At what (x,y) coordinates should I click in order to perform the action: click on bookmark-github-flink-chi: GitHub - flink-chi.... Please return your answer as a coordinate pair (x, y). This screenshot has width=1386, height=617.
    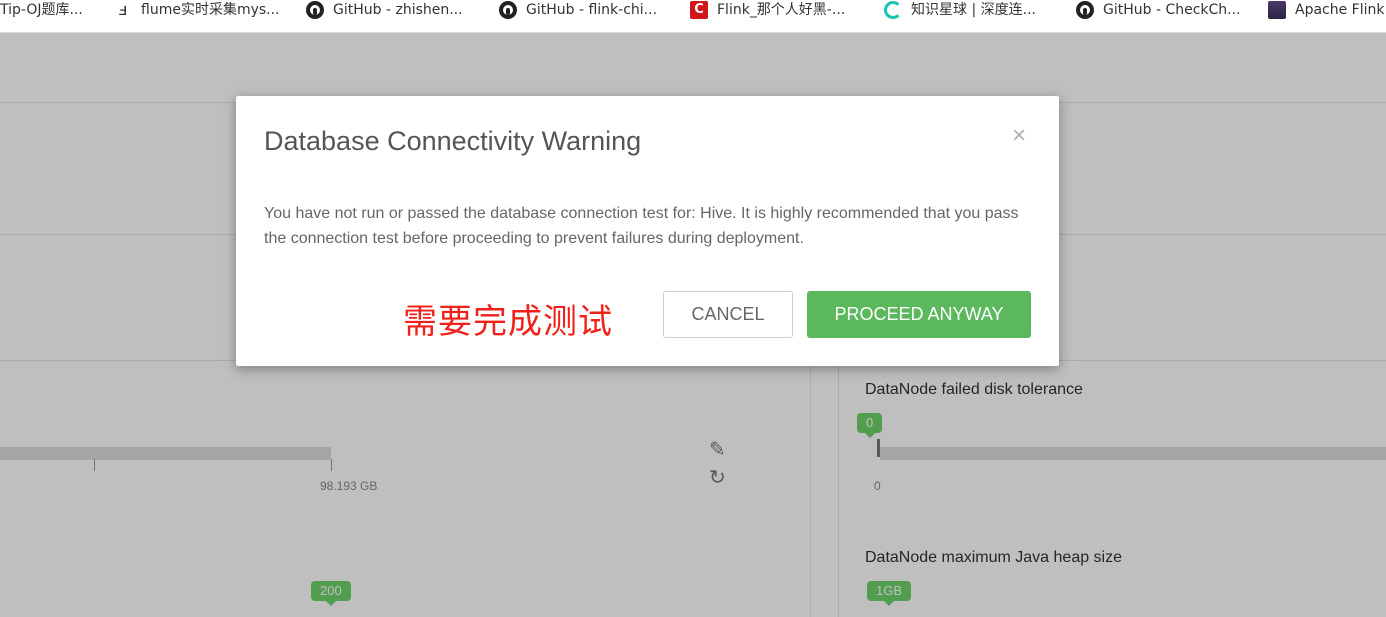
    Looking at the image, I should click on (578, 10).